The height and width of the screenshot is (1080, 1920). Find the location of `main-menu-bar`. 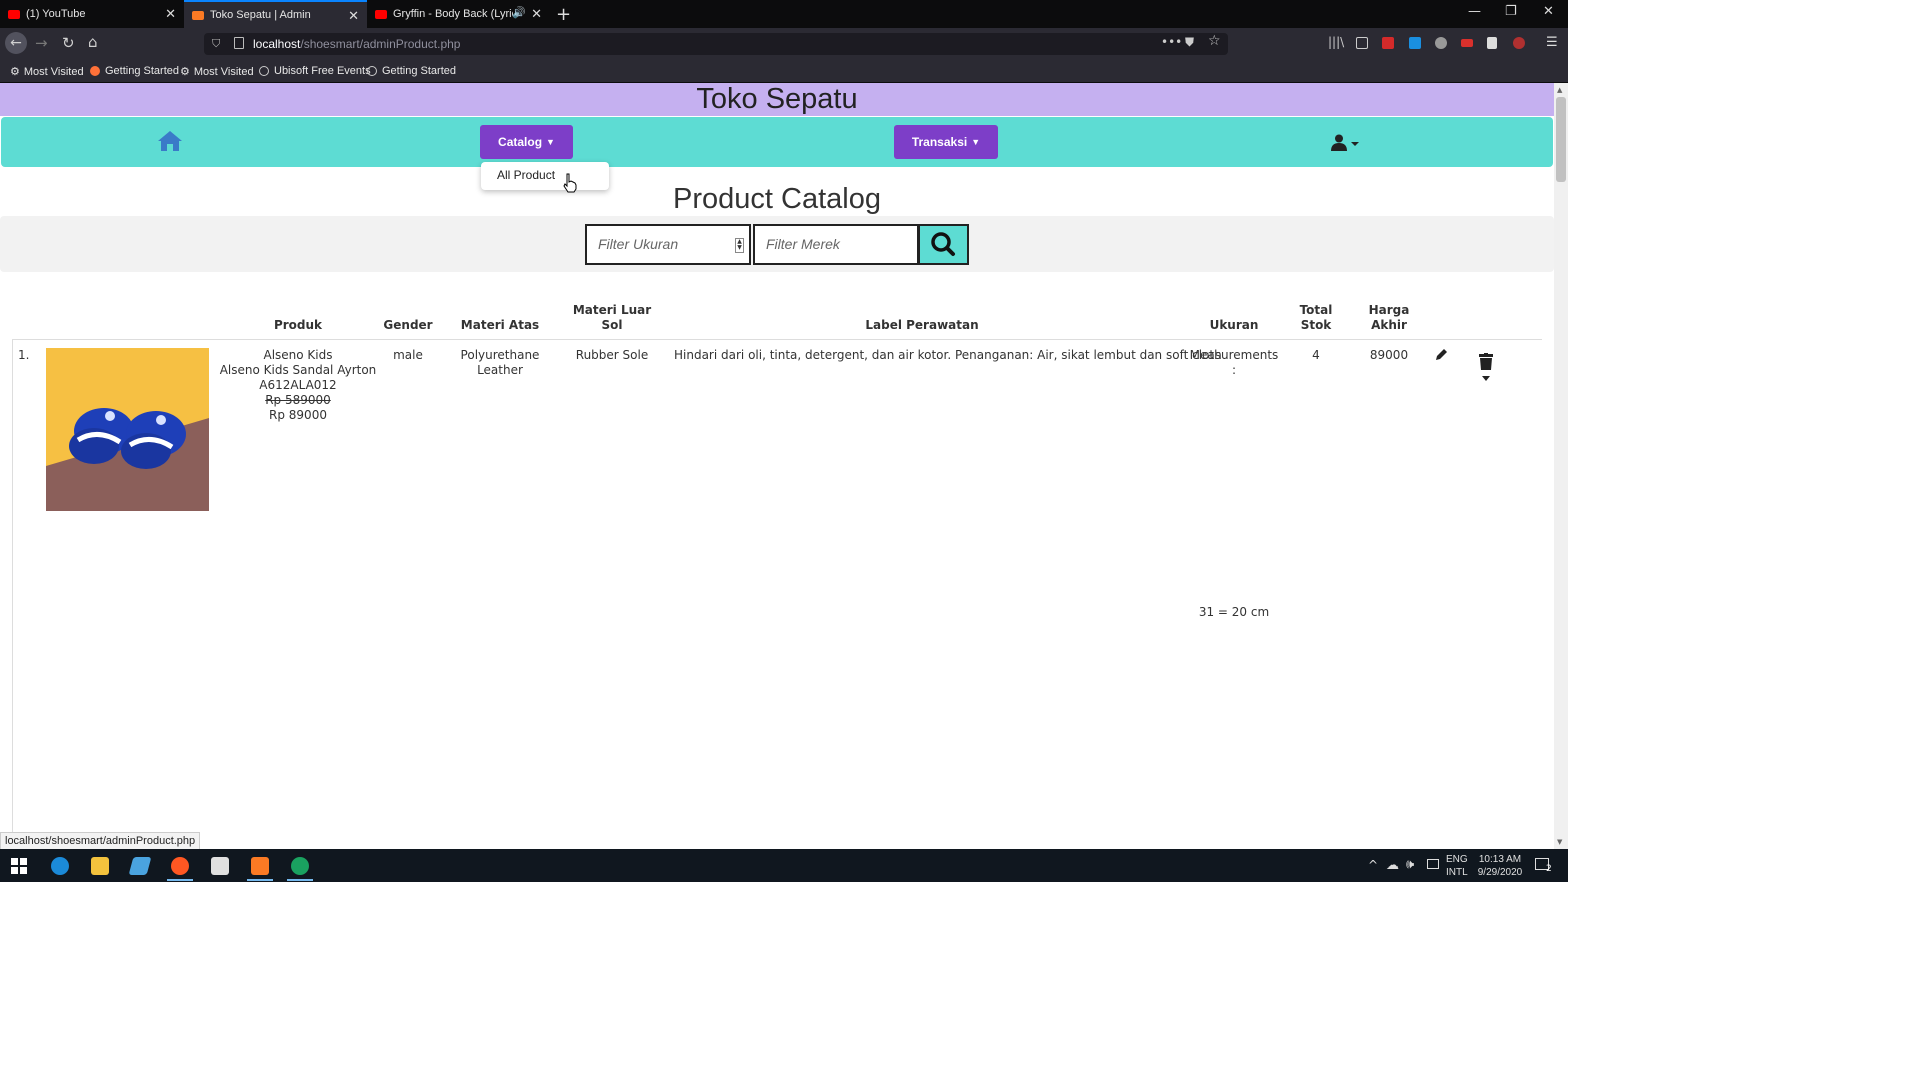

main-menu-bar is located at coordinates (777, 142).